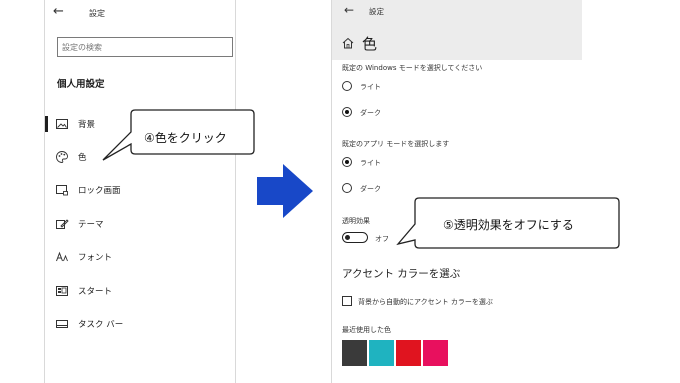 The width and height of the screenshot is (680, 383). Describe the element at coordinates (140, 324) in the screenshot. I see `nav-item-taskbar: タスク バー` at that location.